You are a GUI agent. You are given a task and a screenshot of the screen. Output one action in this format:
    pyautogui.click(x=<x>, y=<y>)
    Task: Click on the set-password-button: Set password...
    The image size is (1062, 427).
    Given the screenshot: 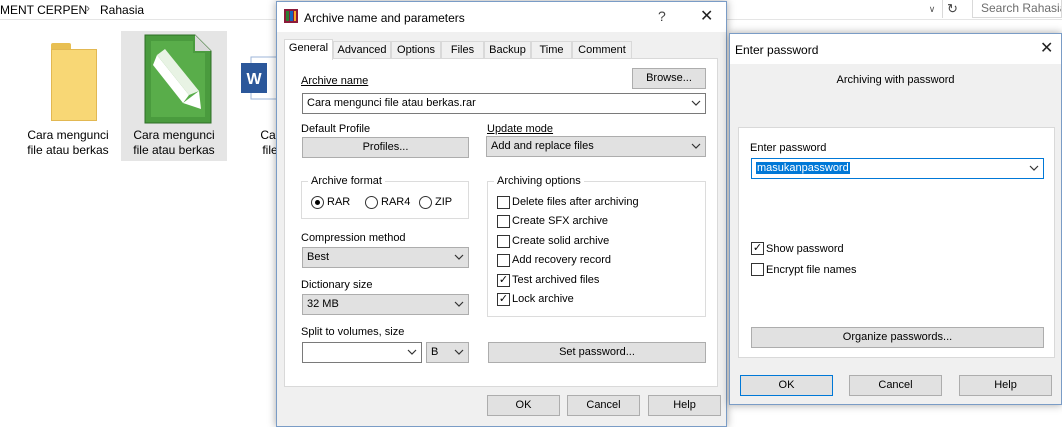 What is the action you would take?
    pyautogui.click(x=597, y=352)
    